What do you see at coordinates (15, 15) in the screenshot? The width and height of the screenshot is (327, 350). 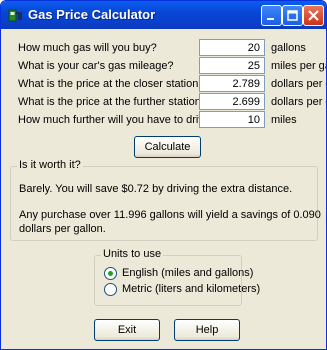 I see `gas-pump-icon` at bounding box center [15, 15].